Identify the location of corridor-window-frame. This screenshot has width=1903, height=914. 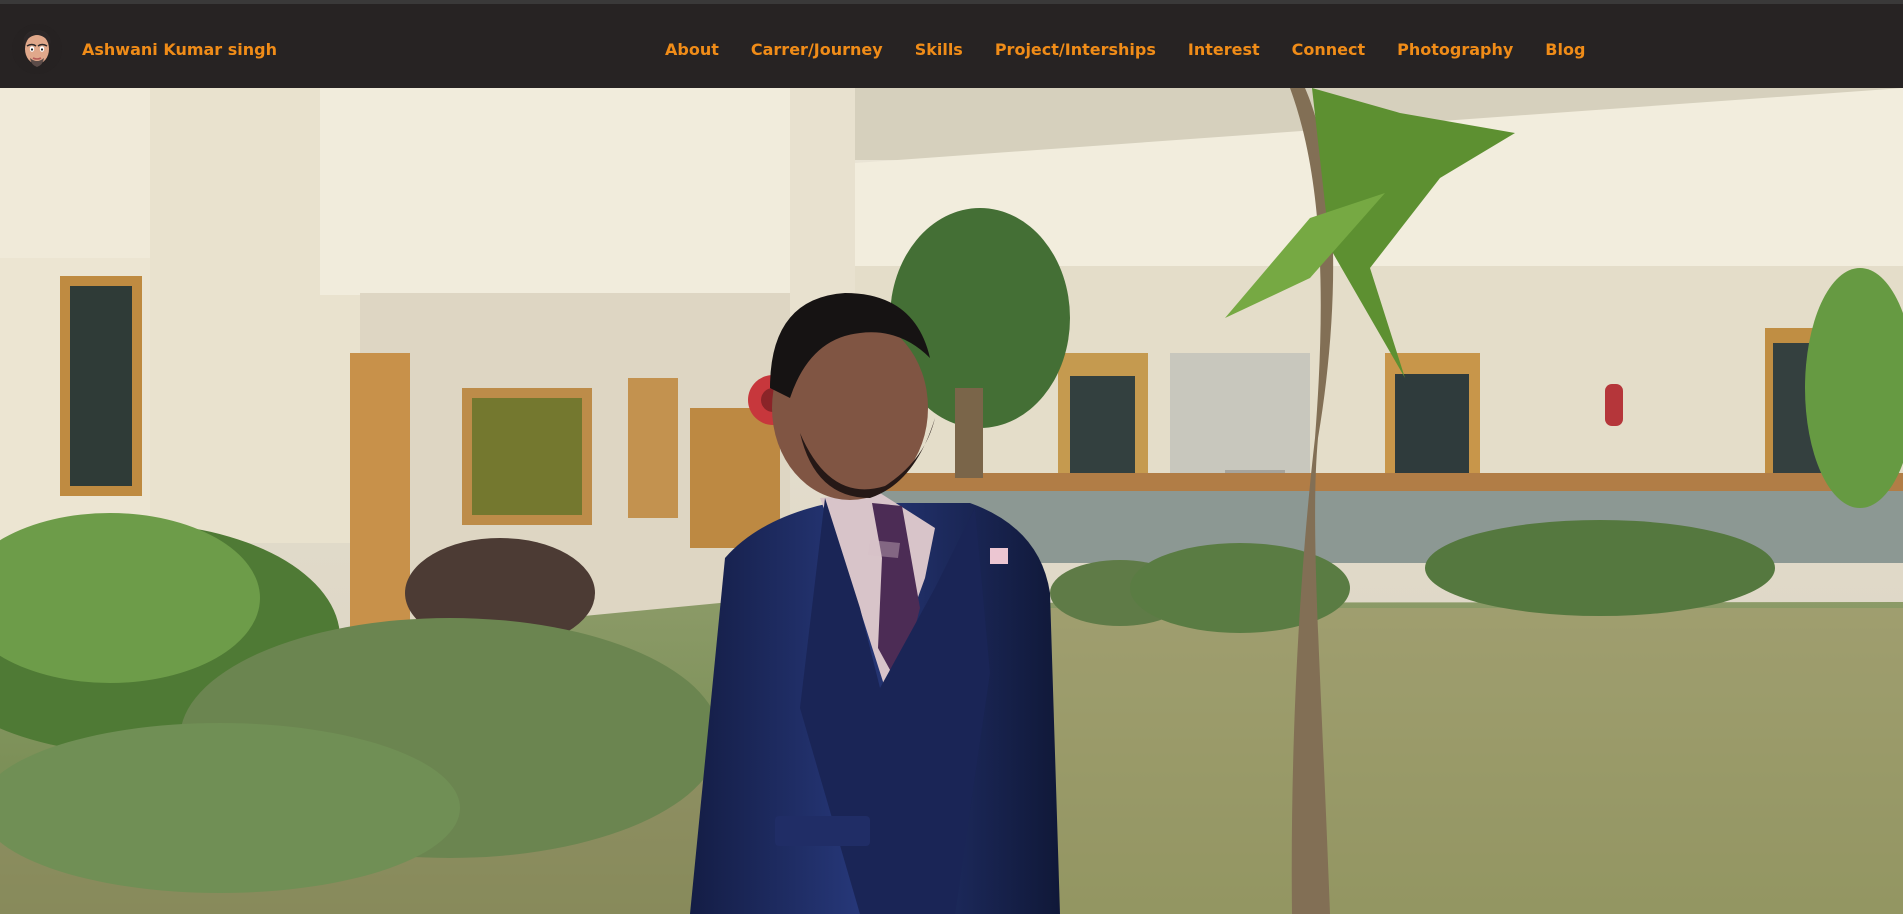
(653, 448).